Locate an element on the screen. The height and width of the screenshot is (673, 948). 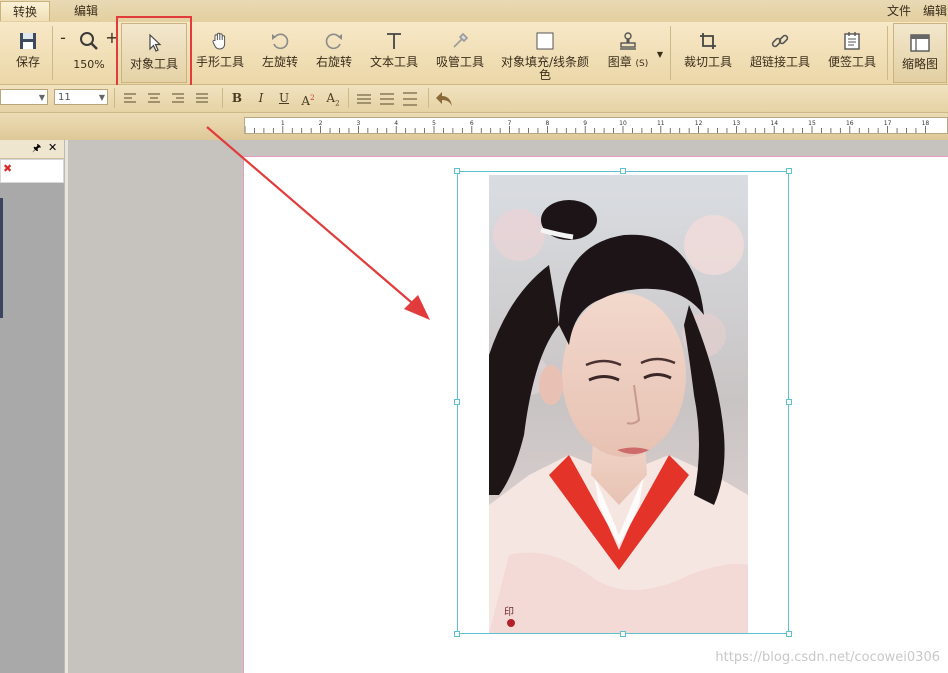
horizontal-ruler: 1 2 3 4 5 6 7 8 9 10 11 12 13 14 15 16 17 18 is located at coordinates (596, 125).